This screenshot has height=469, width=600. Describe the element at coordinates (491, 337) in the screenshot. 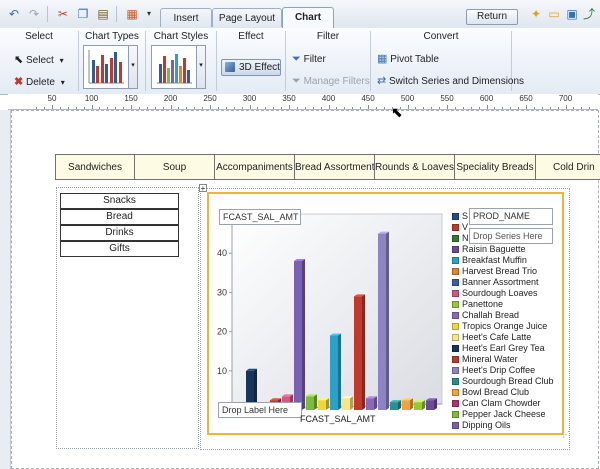

I see `legend-item: Heet's Cafe Latte` at that location.